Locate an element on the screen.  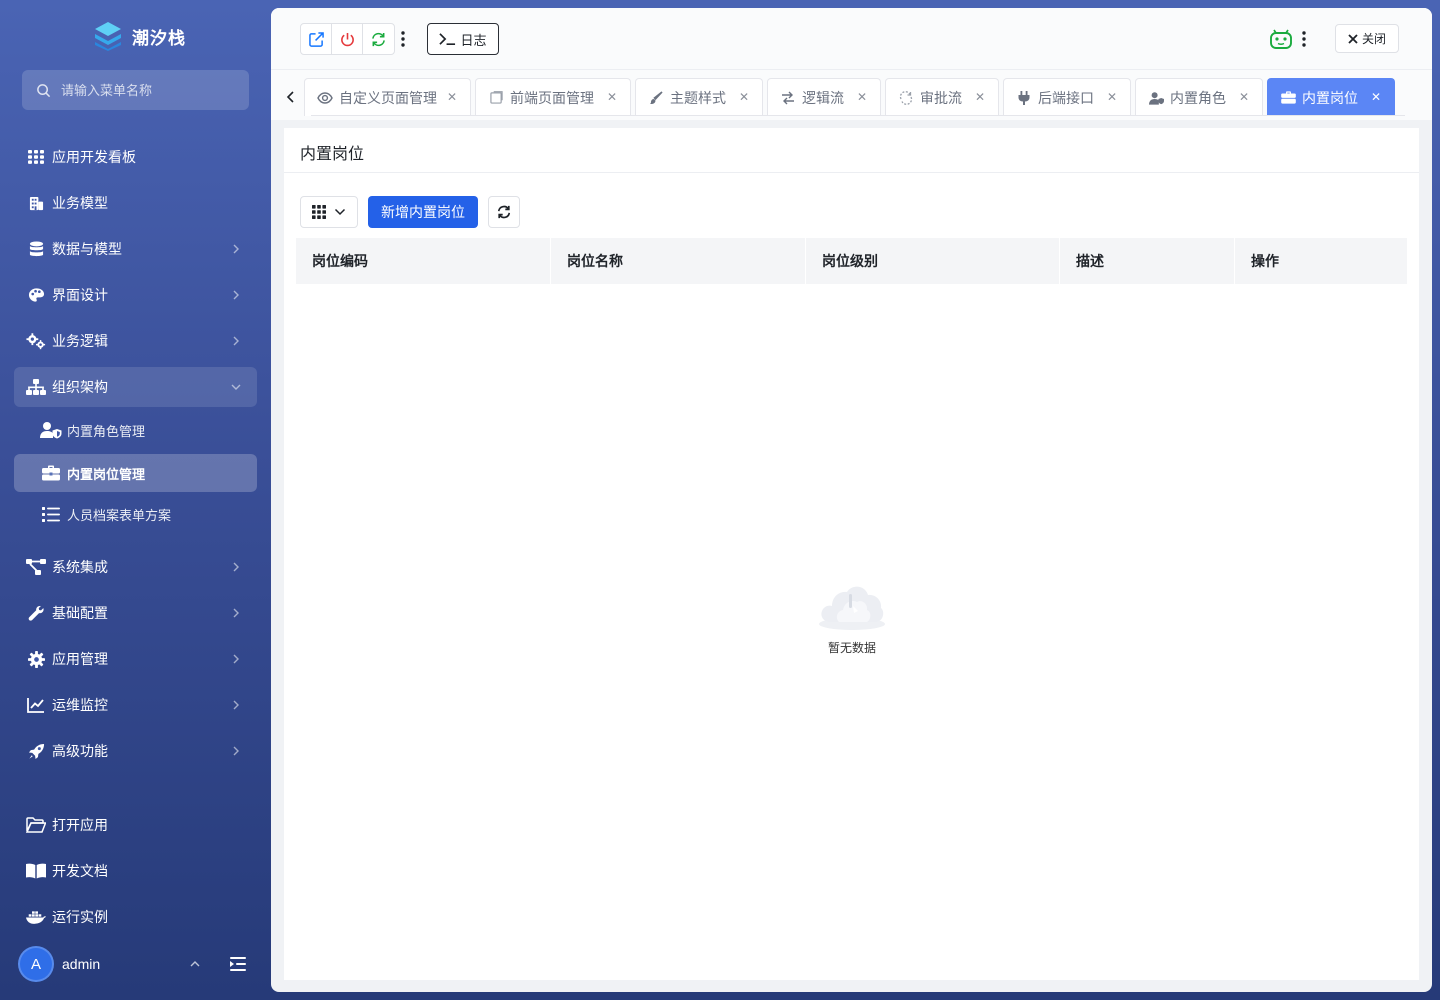
sidebar-item-label: 系统集成 is located at coordinates (80, 567).